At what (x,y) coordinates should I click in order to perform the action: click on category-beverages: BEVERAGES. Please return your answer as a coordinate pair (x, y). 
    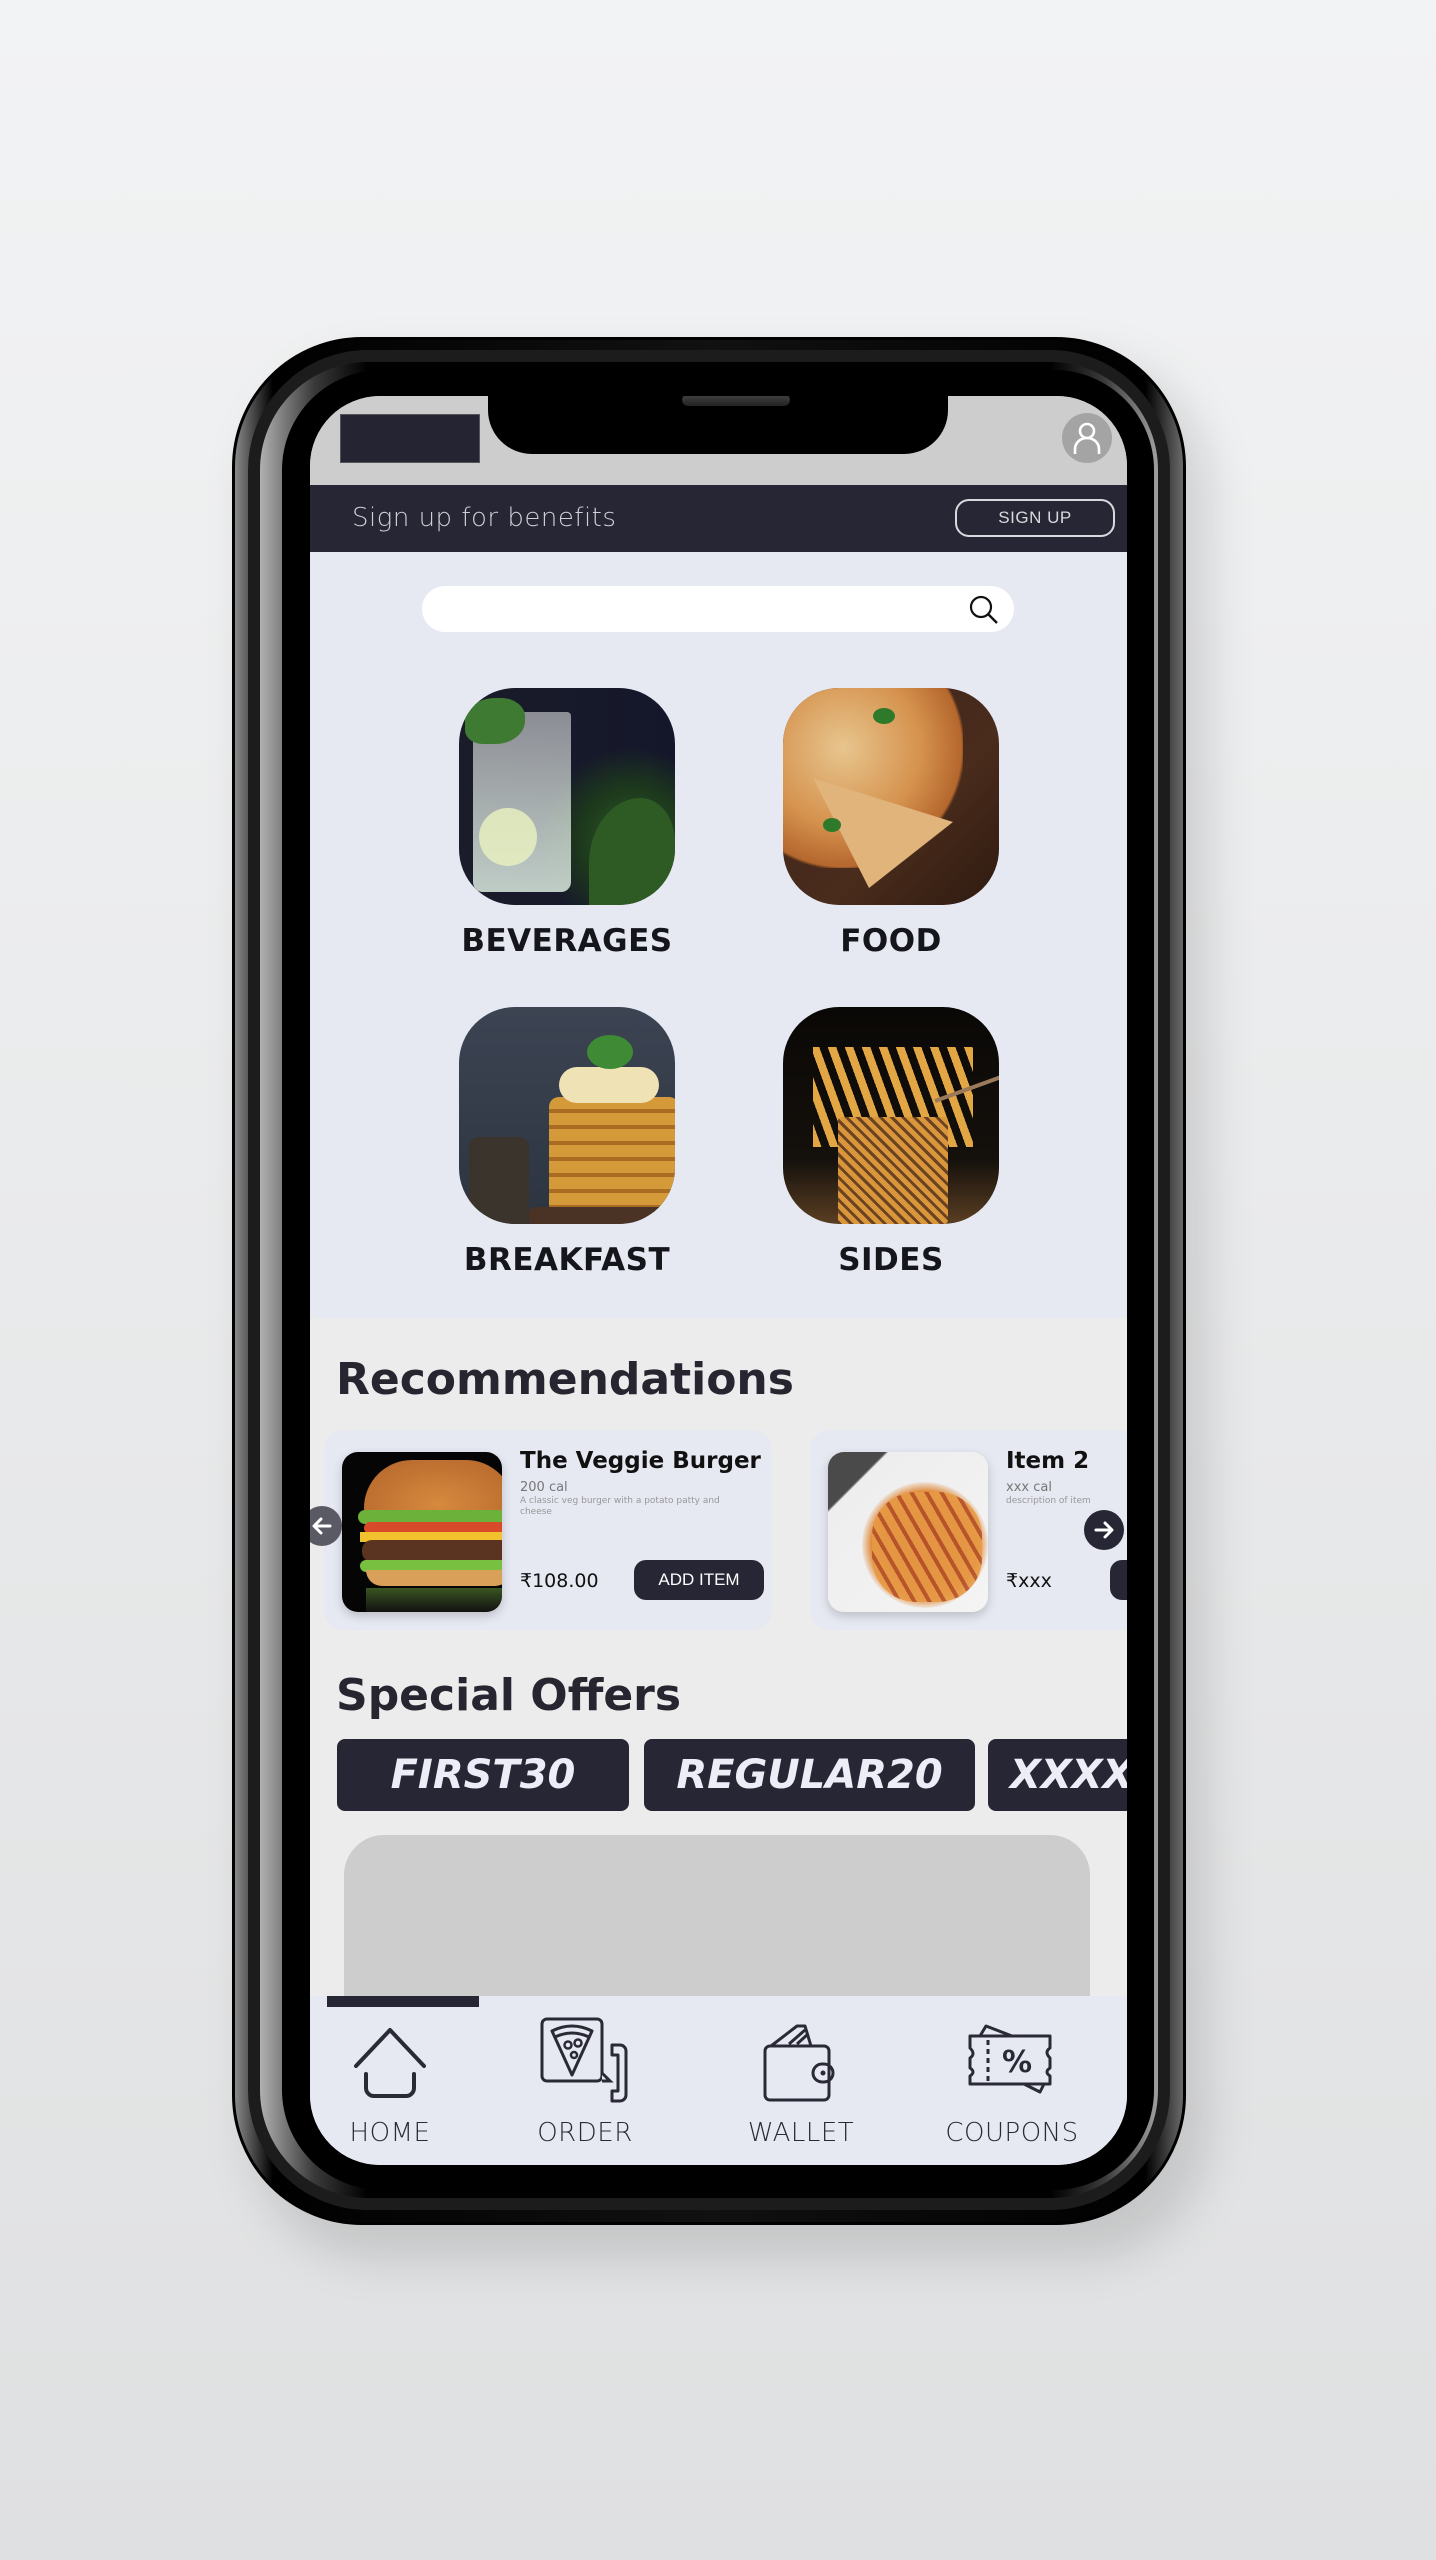
    Looking at the image, I should click on (567, 823).